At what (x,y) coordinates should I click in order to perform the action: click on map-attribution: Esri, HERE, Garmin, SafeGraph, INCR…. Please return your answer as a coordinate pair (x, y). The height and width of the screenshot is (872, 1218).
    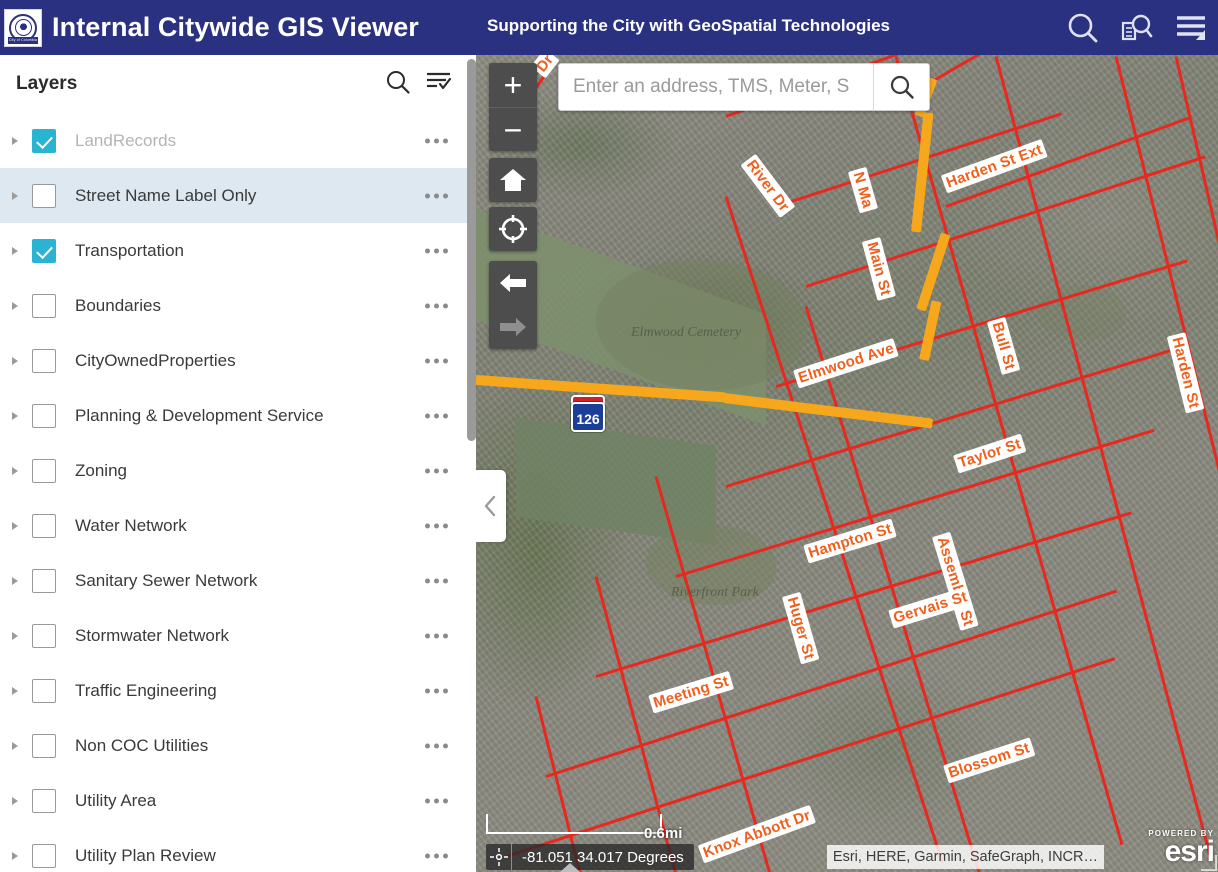
    Looking at the image, I should click on (965, 857).